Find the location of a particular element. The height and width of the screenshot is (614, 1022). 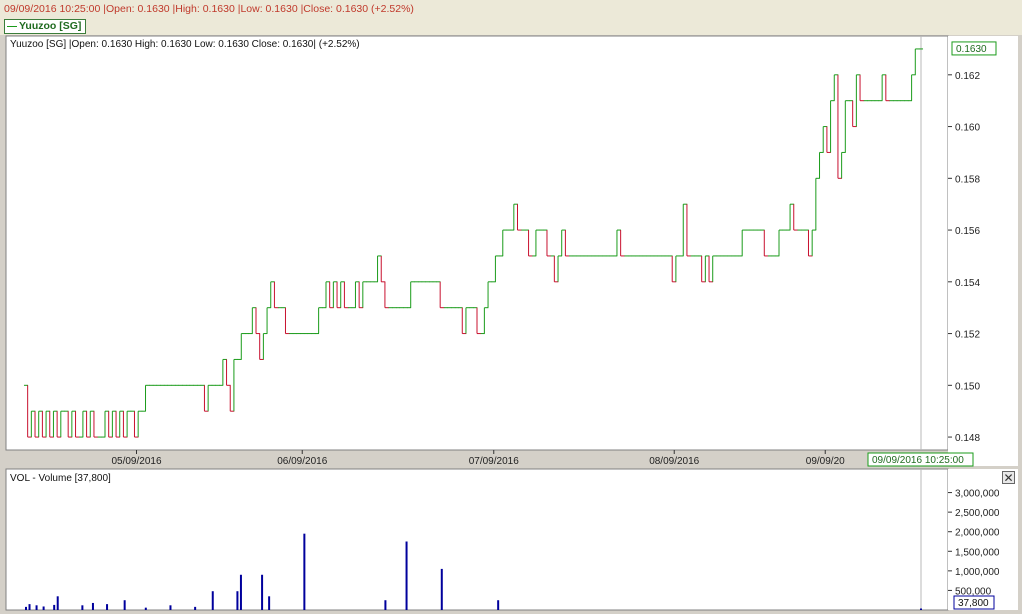

price-y-tick-label: 0.160 is located at coordinates (967, 128).